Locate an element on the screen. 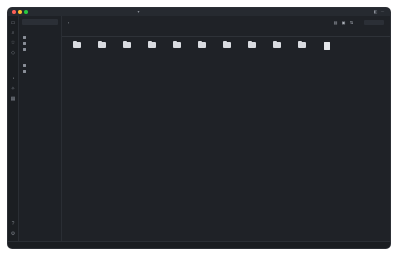 The height and width of the screenshot is (258, 400). new-file-icon: ▤ is located at coordinates (335, 22).